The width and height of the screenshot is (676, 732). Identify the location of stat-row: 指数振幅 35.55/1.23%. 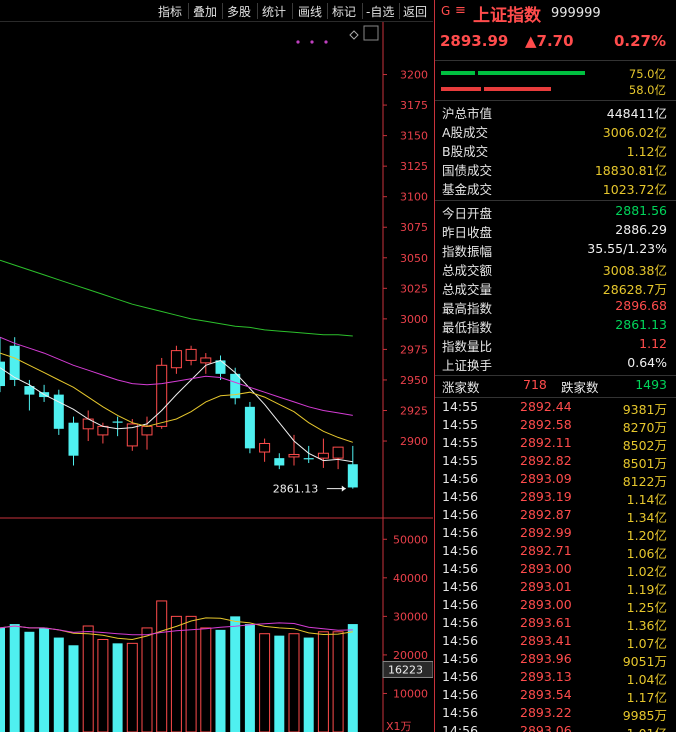
(555, 250).